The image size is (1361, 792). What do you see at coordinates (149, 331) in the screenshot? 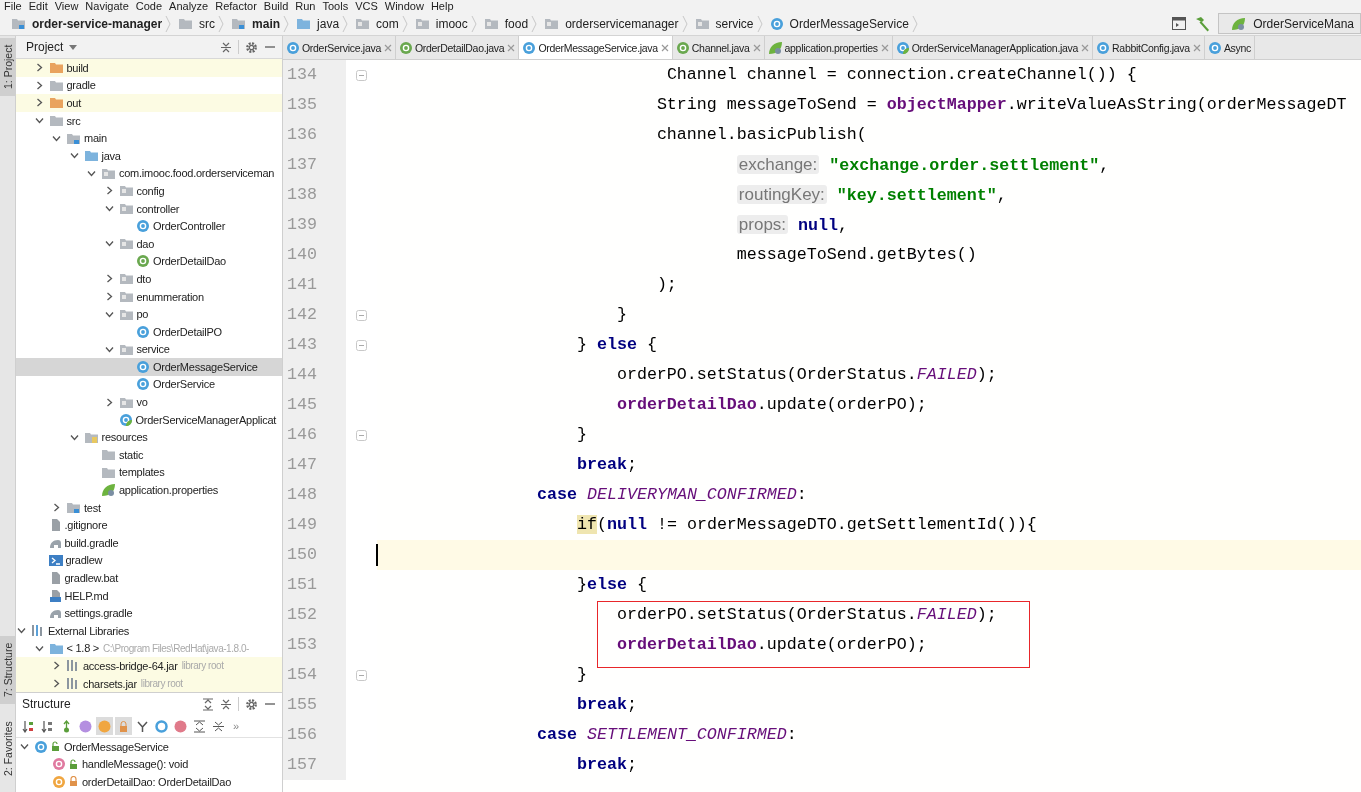
I see `tree-item: OrderDetailPO` at bounding box center [149, 331].